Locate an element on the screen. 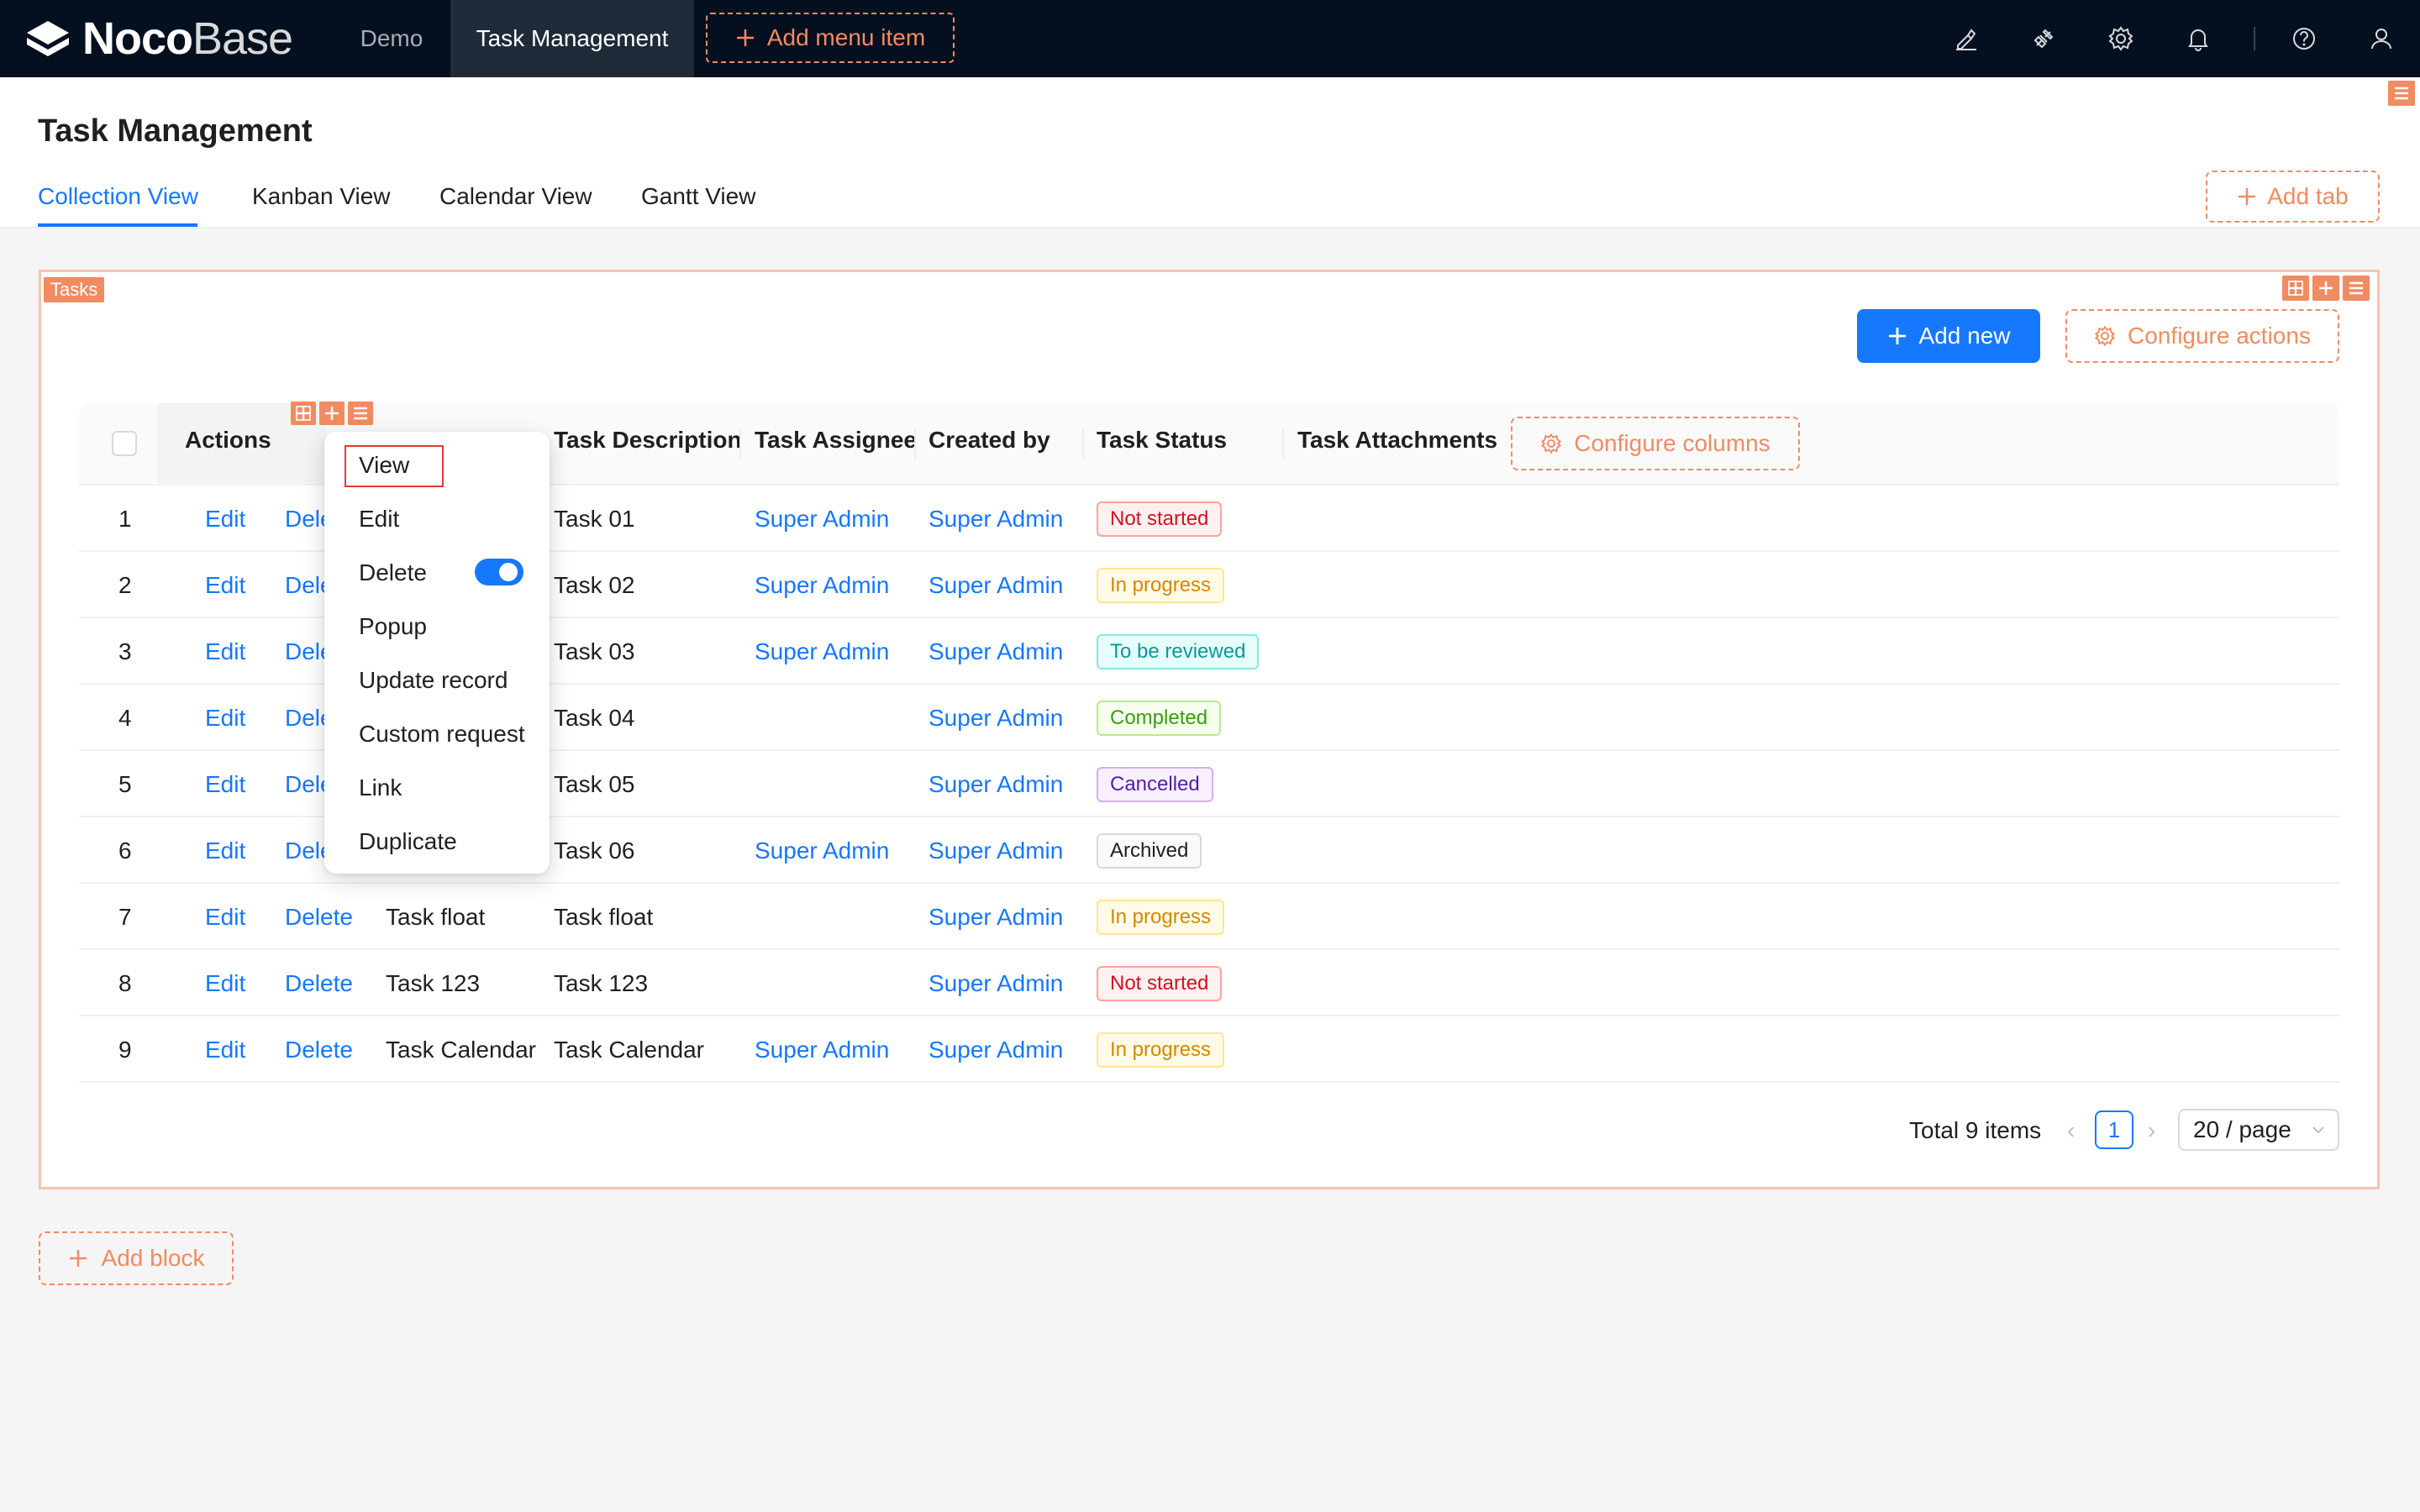  column-settings-menu-icon is located at coordinates (360, 413).